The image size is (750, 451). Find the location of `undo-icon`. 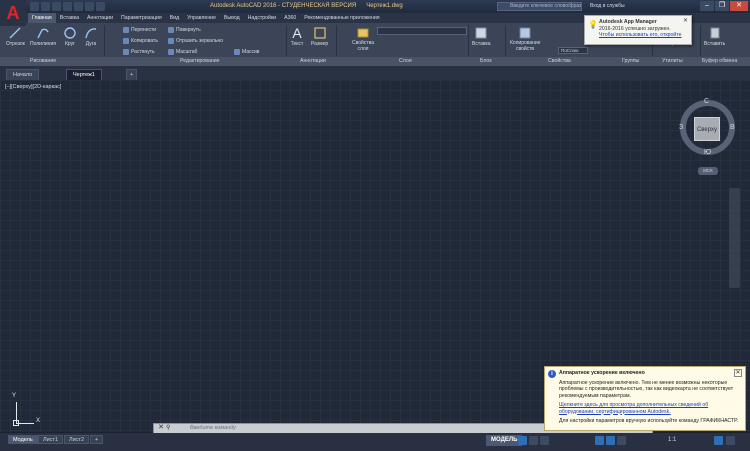

undo-icon is located at coordinates (89, 6).